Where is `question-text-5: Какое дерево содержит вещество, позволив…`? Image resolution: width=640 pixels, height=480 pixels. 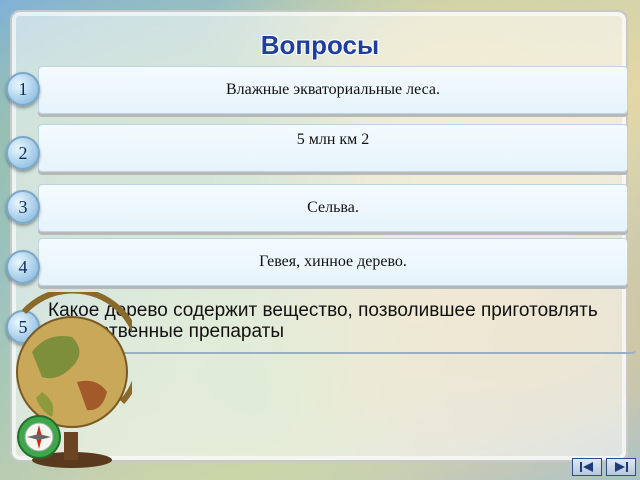
question-text-5: Какое дерево содержит вещество, позволив… is located at coordinates (323, 321).